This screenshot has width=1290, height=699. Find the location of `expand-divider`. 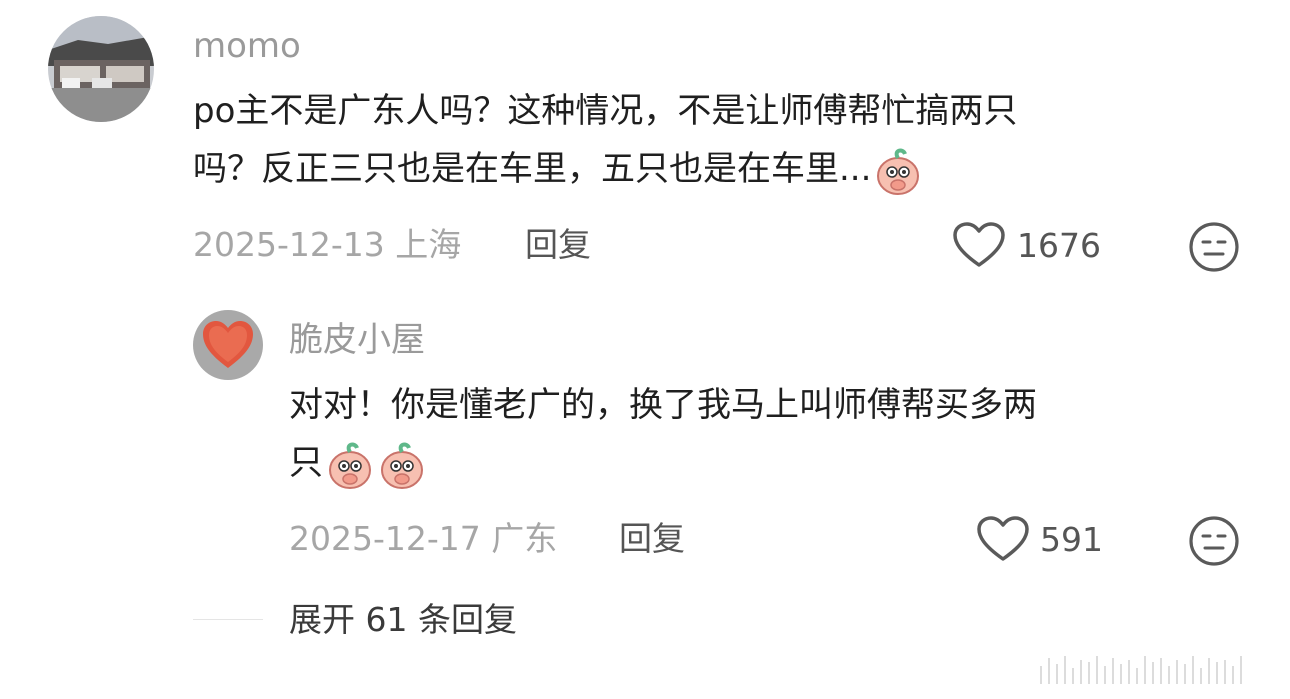

expand-divider is located at coordinates (228, 619).